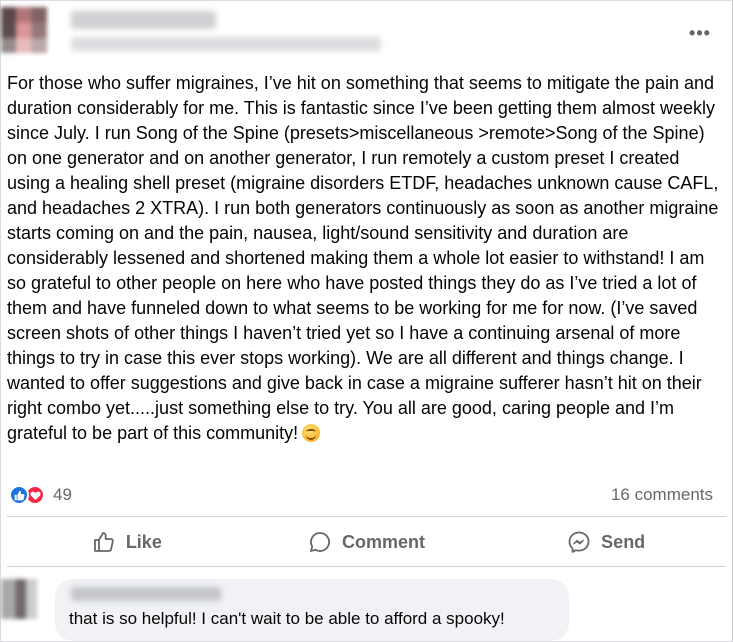 The image size is (733, 642). Describe the element at coordinates (662, 495) in the screenshot. I see `comments-count-link: 16 comments` at that location.